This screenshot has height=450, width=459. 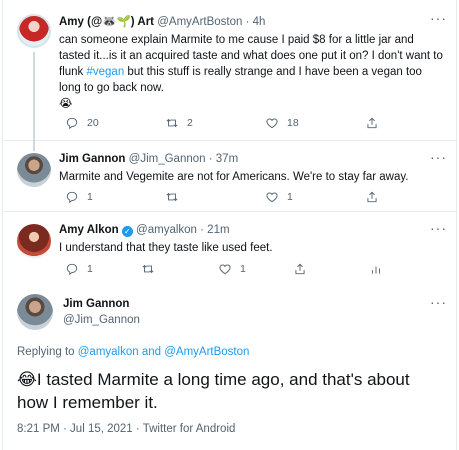 I want to click on emoji: 😂, so click(x=27, y=379).